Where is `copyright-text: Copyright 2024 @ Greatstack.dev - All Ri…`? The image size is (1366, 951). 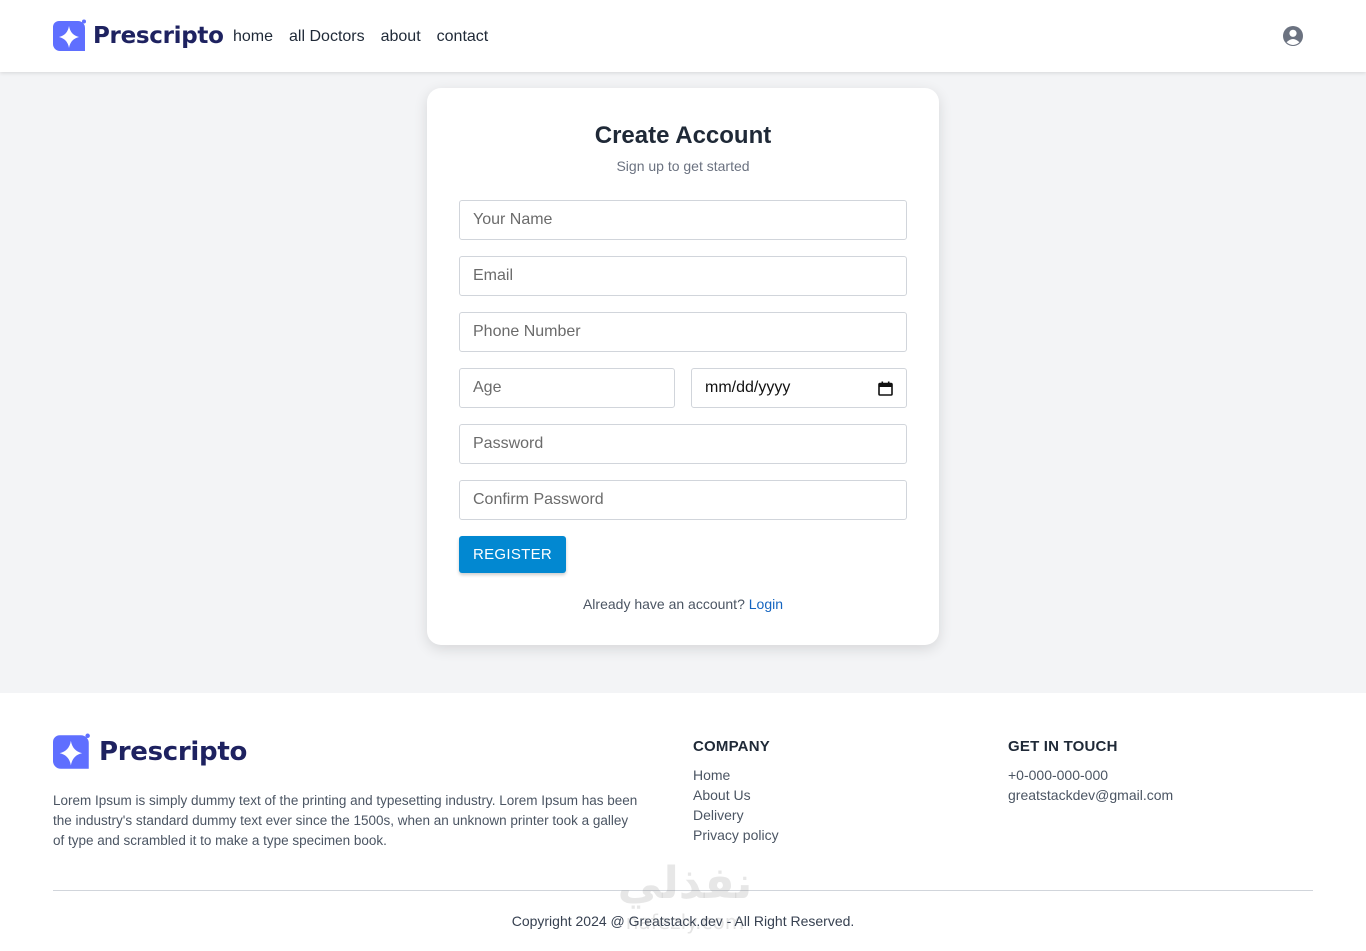
copyright-text: Copyright 2024 @ Greatstack.dev - All Ri… is located at coordinates (683, 921).